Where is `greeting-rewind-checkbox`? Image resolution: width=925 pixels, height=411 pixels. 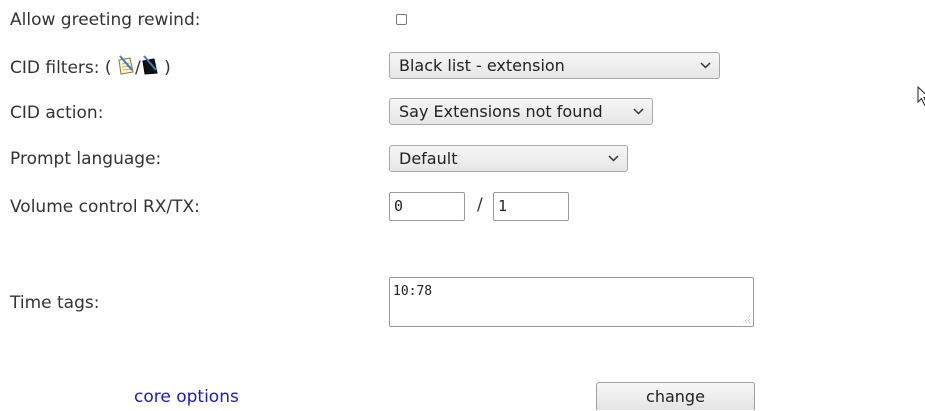 greeting-rewind-checkbox is located at coordinates (401, 19).